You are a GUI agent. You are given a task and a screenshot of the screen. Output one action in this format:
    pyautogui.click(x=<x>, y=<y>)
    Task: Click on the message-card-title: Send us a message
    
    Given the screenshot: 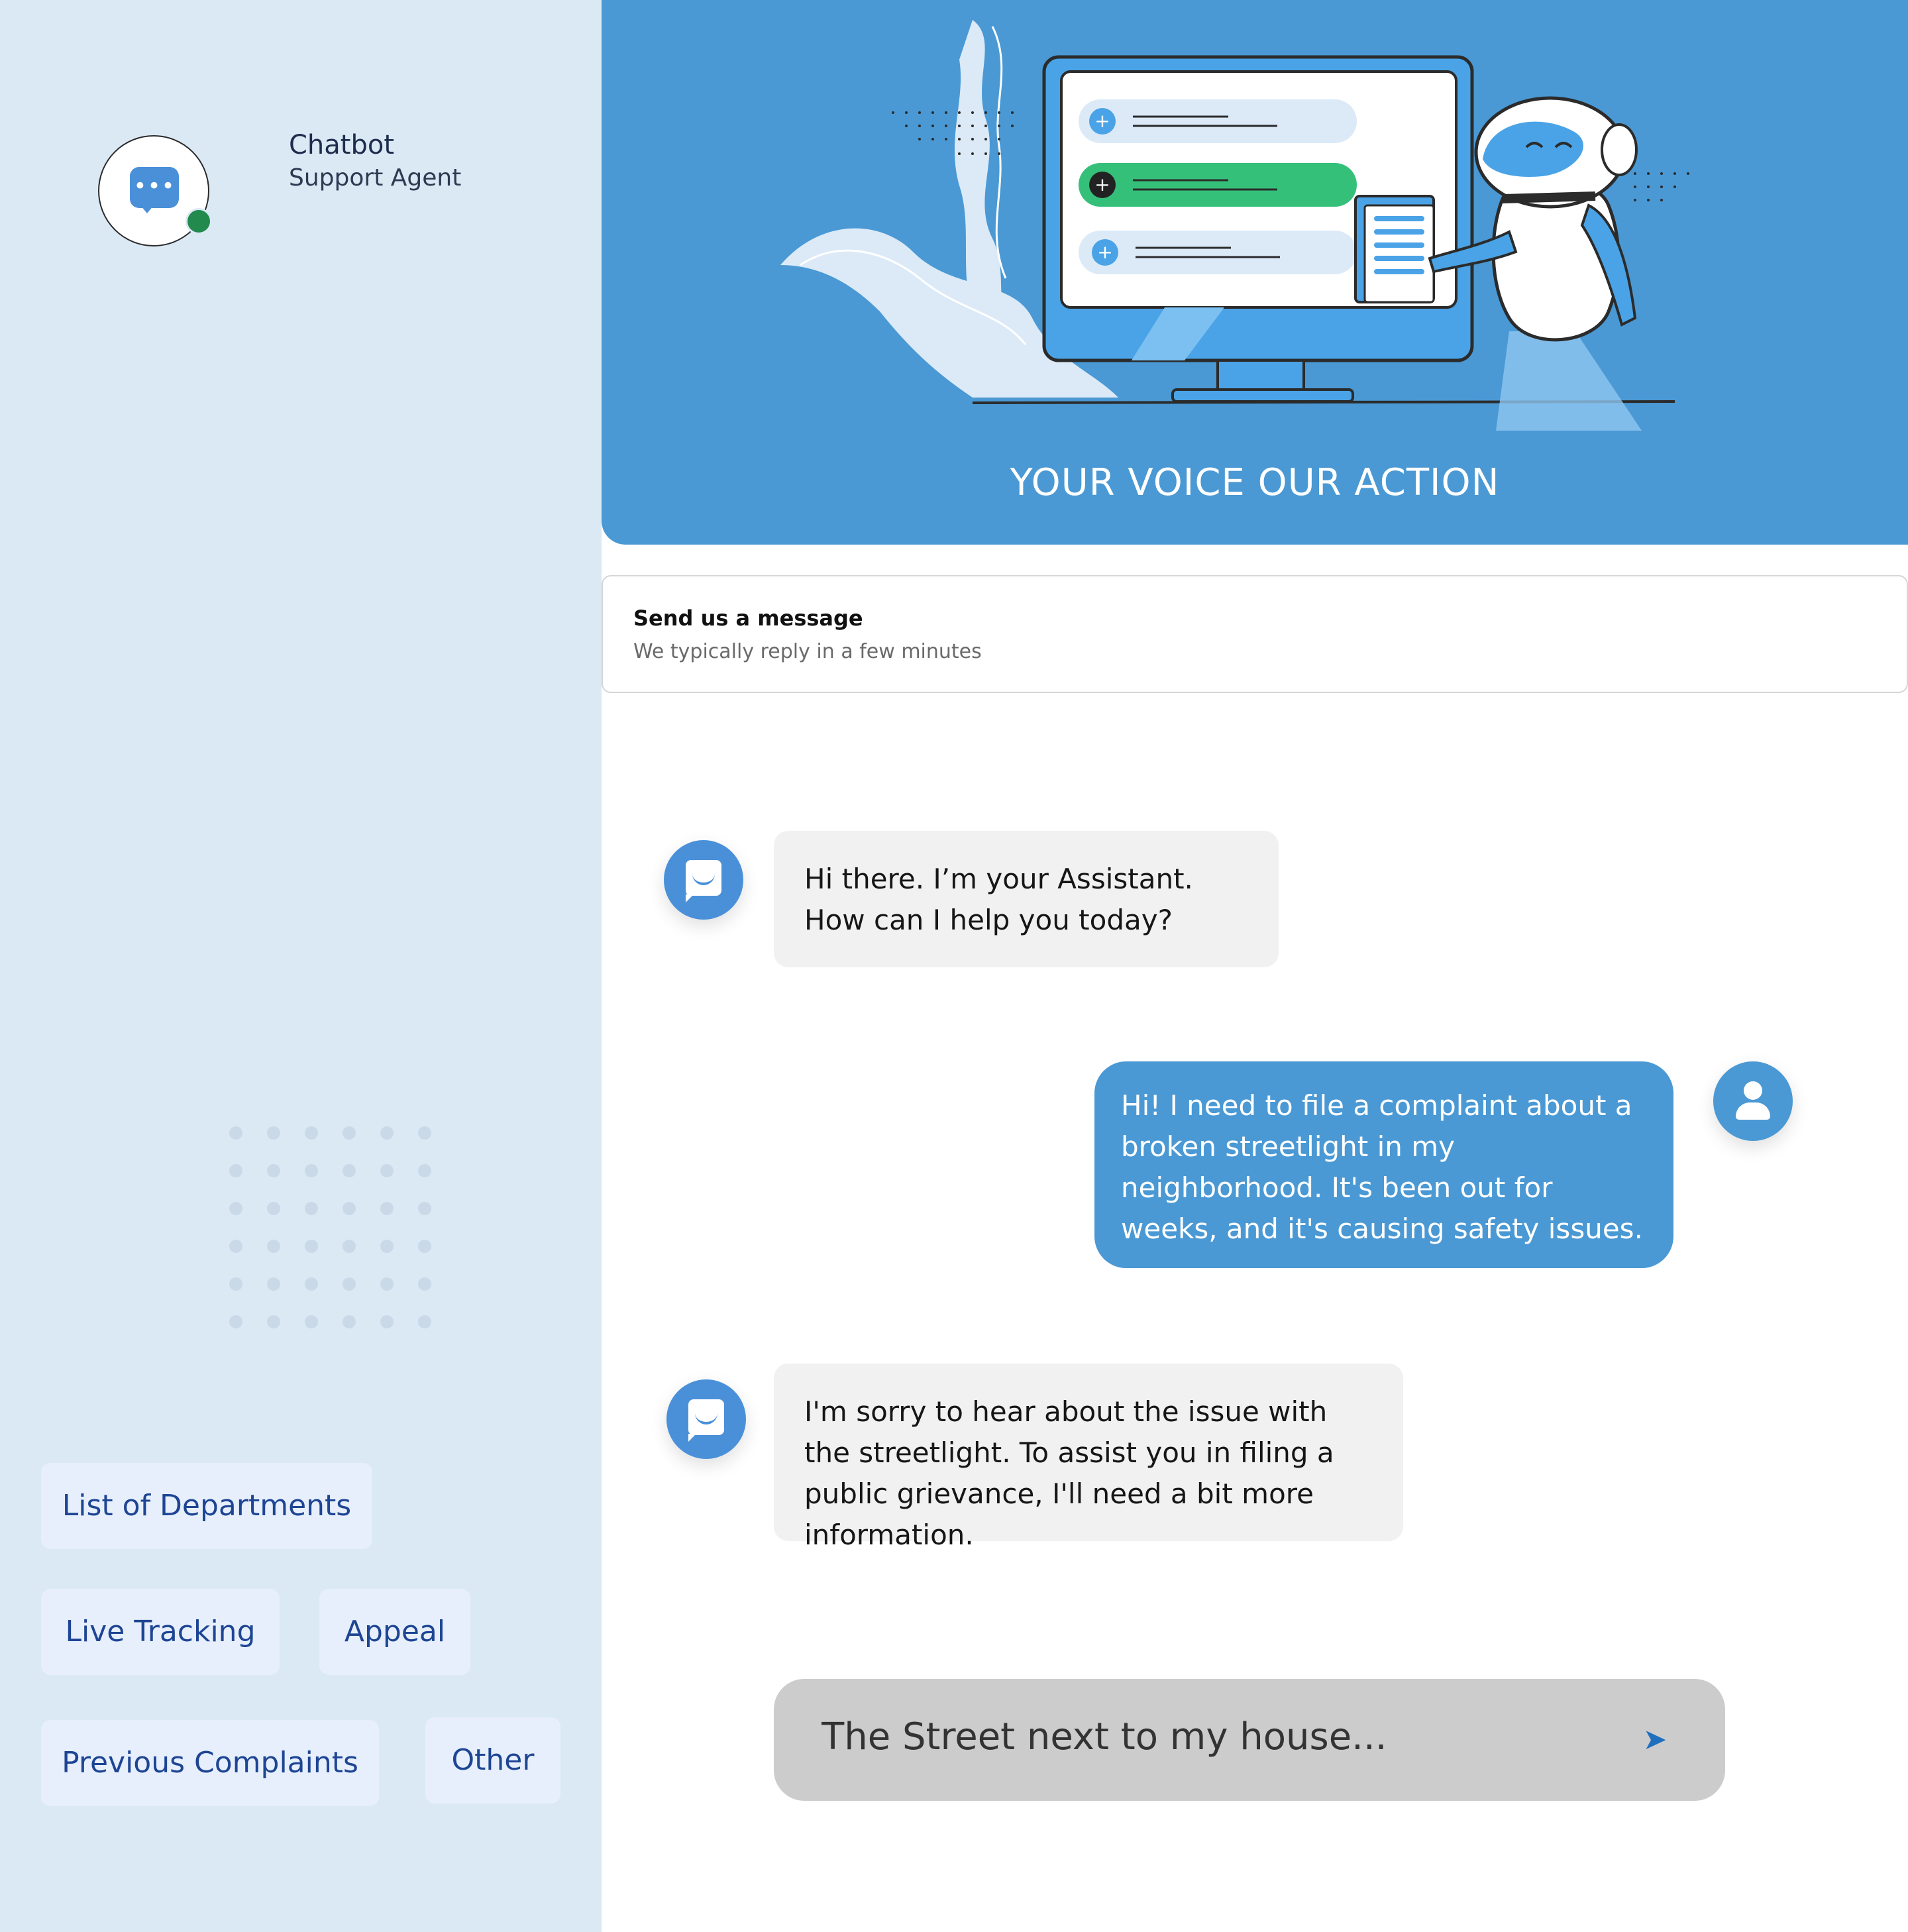 What is the action you would take?
    pyautogui.click(x=748, y=618)
    